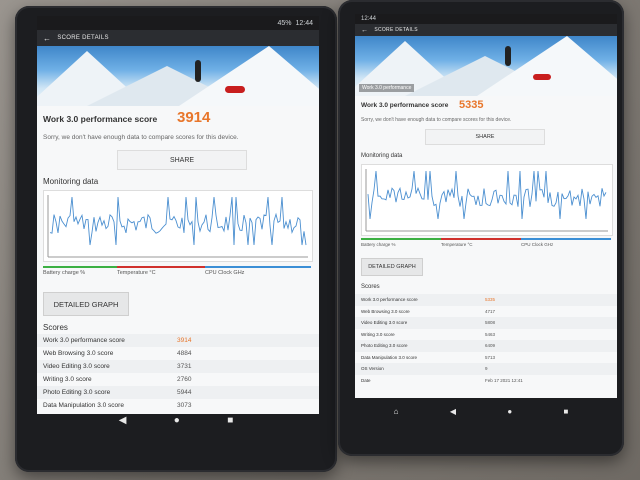  Describe the element at coordinates (490, 357) in the screenshot. I see `score-cell: 5713` at that location.